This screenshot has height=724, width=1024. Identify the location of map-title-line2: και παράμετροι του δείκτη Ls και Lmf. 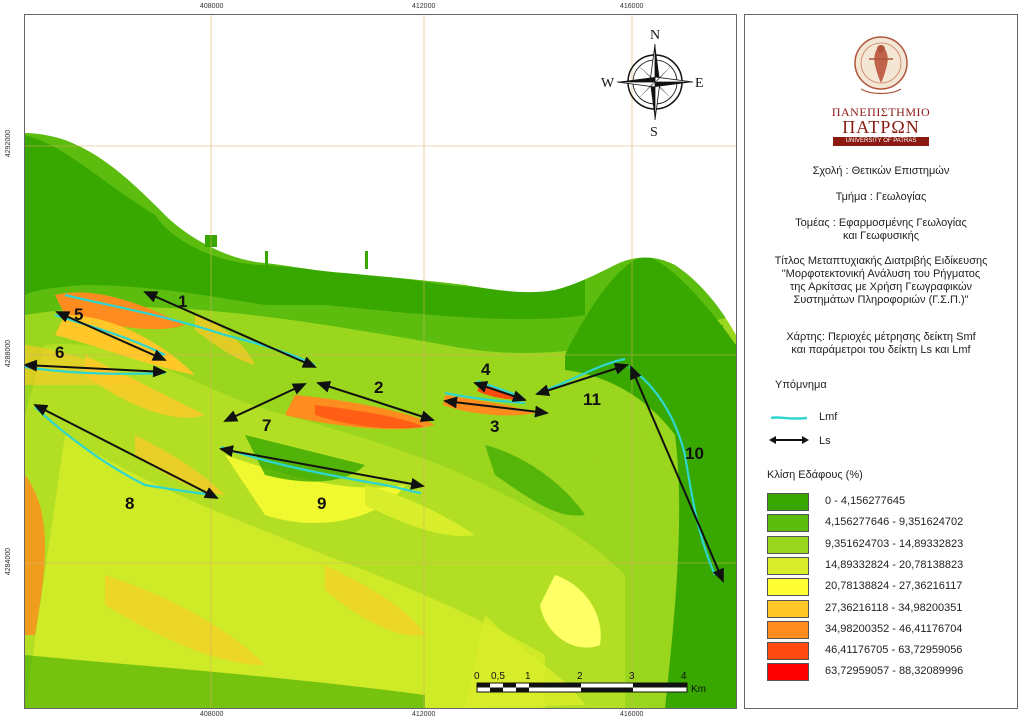
(881, 350).